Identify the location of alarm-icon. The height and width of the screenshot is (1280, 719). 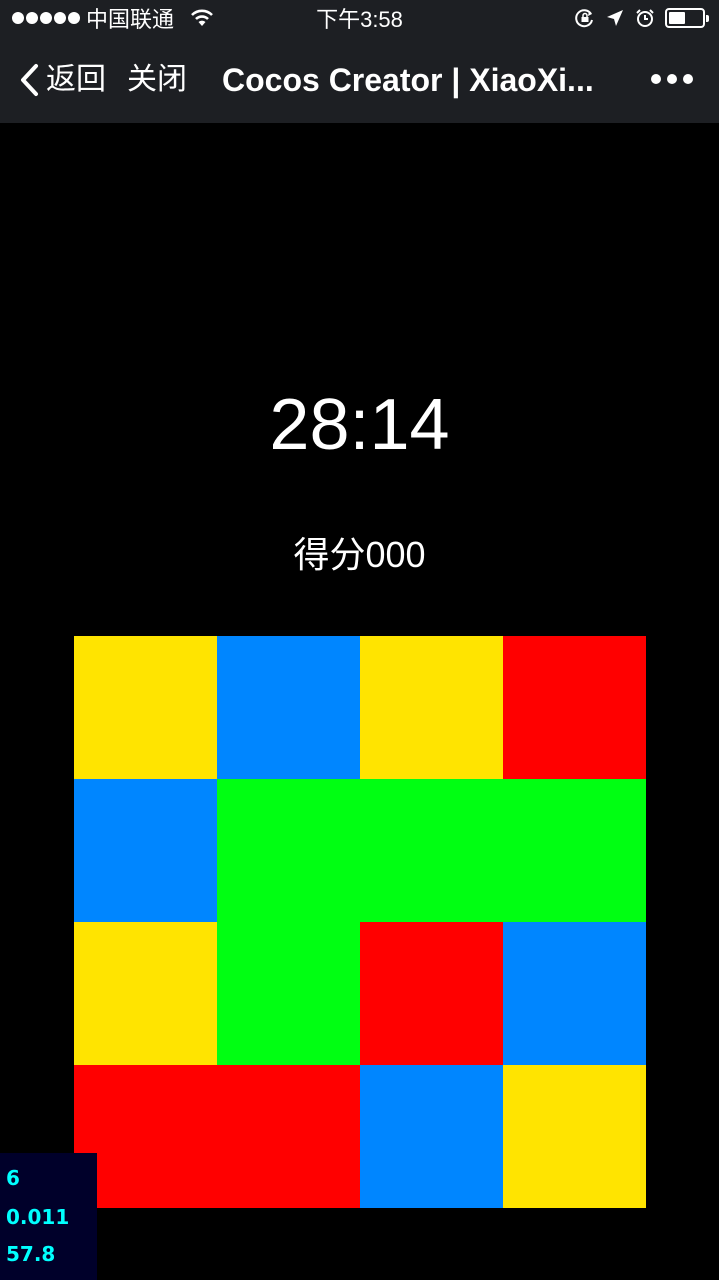
(645, 18).